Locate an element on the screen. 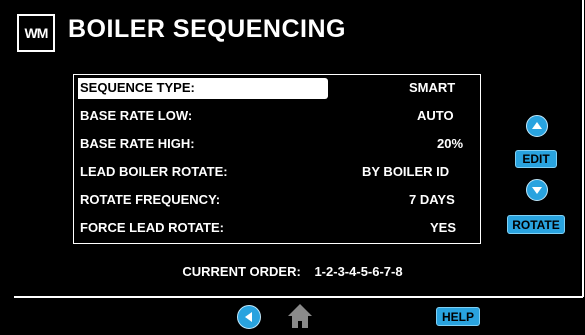 This screenshot has height=335, width=585. setting-row-force-lead-rotate: FORCE LEAD ROTATE: YES is located at coordinates (277, 228).